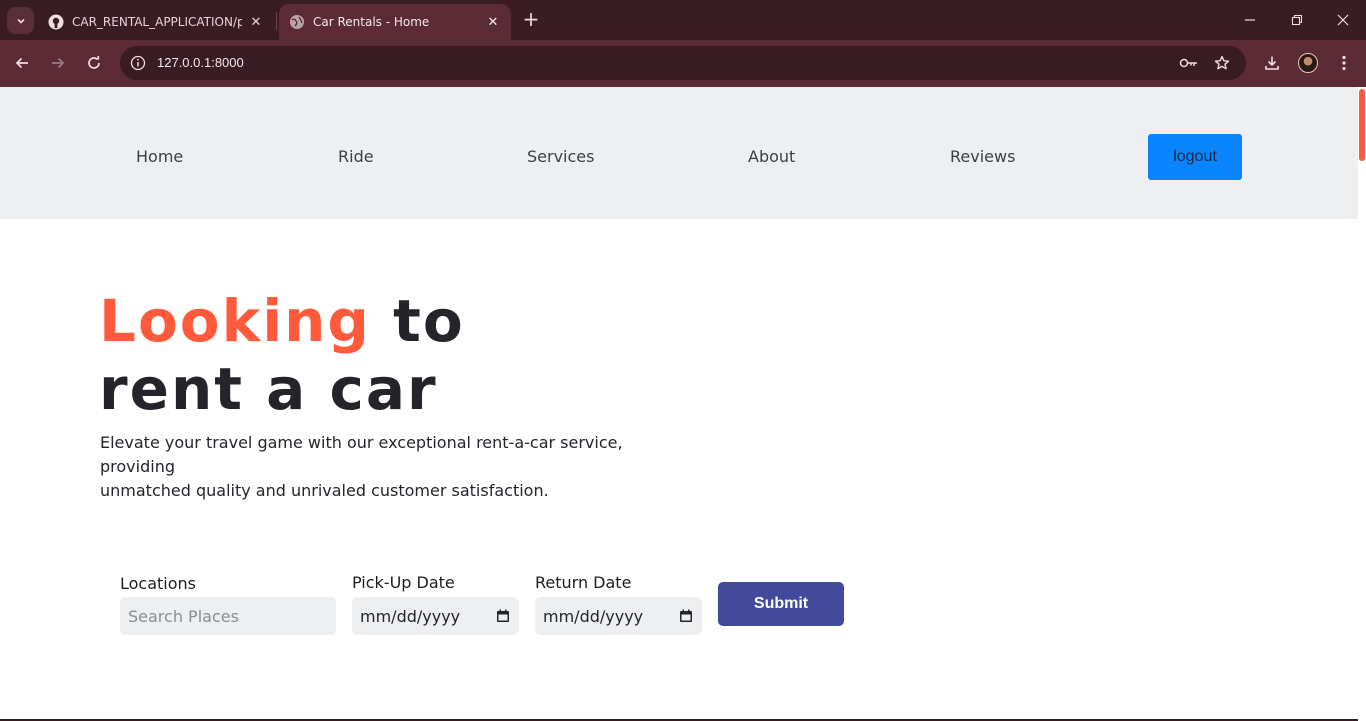 The height and width of the screenshot is (721, 1366). I want to click on github-icon, so click(56, 22).